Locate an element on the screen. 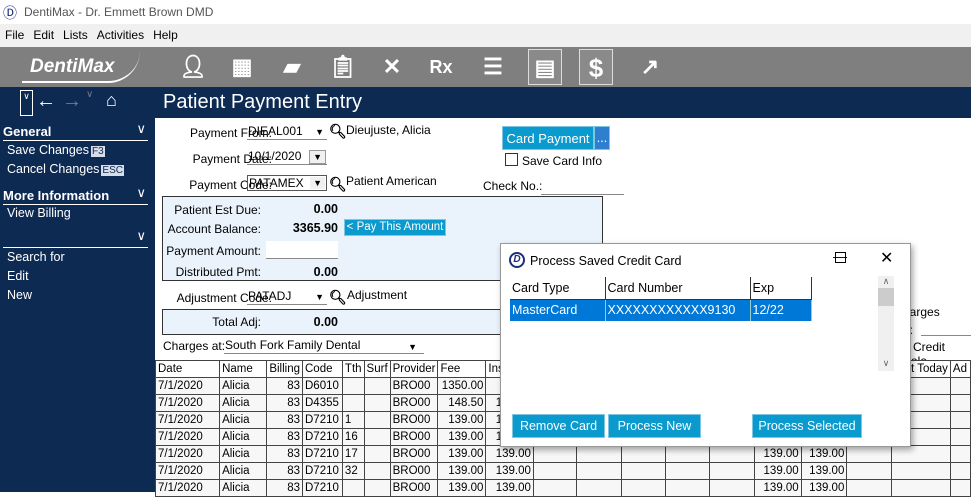  exp-cell: 12/22 is located at coordinates (781, 310).